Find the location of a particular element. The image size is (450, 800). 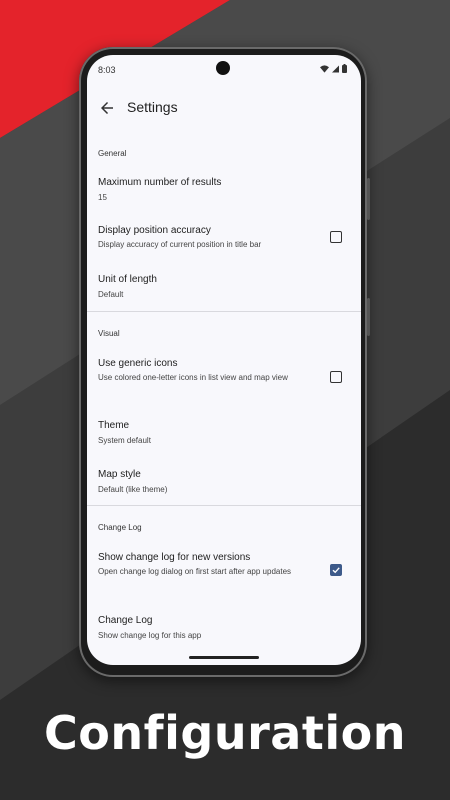

setting-title: Map style is located at coordinates (119, 474).